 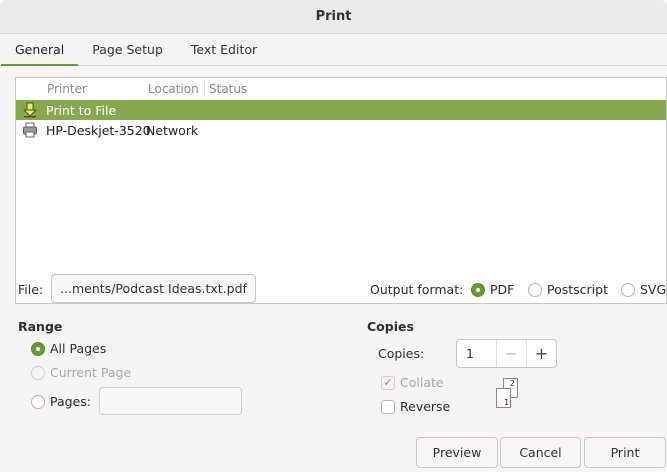 I want to click on tab-general: General, so click(x=40, y=50).